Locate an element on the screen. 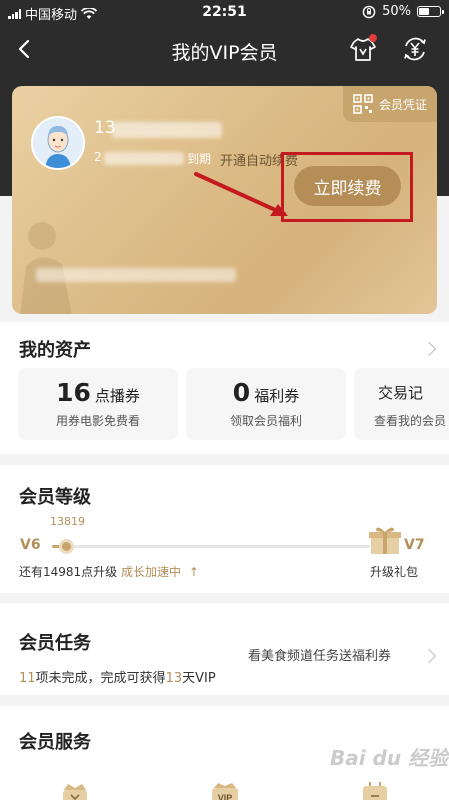 The height and width of the screenshot is (800, 449). member-credential-button: 会员凭证 is located at coordinates (389, 104).